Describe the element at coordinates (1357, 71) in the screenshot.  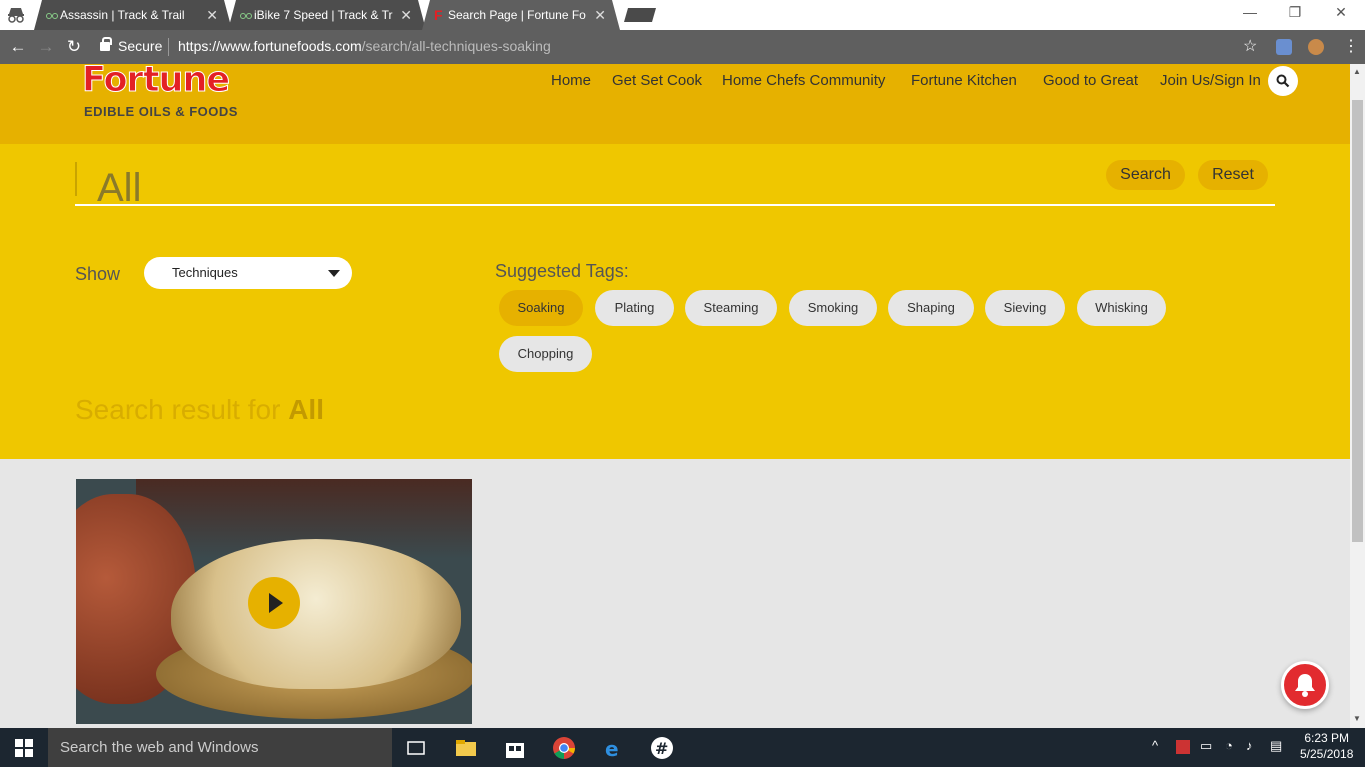
I see `scroll-up-icon: ▲` at that location.